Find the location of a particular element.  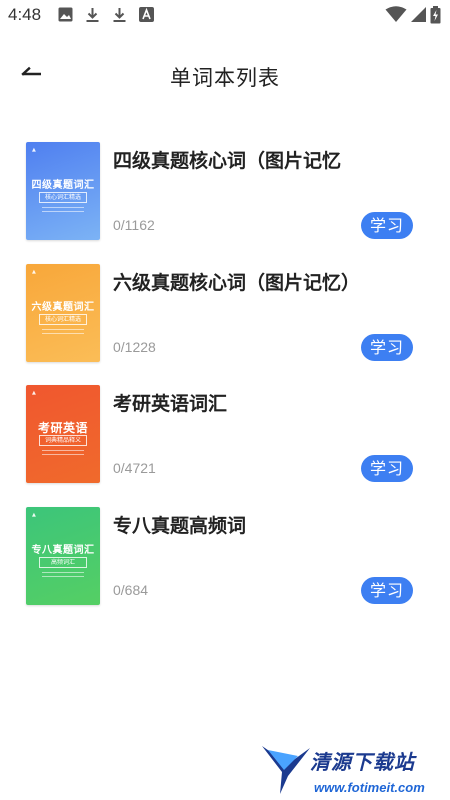

wifi-icon is located at coordinates (396, 16).